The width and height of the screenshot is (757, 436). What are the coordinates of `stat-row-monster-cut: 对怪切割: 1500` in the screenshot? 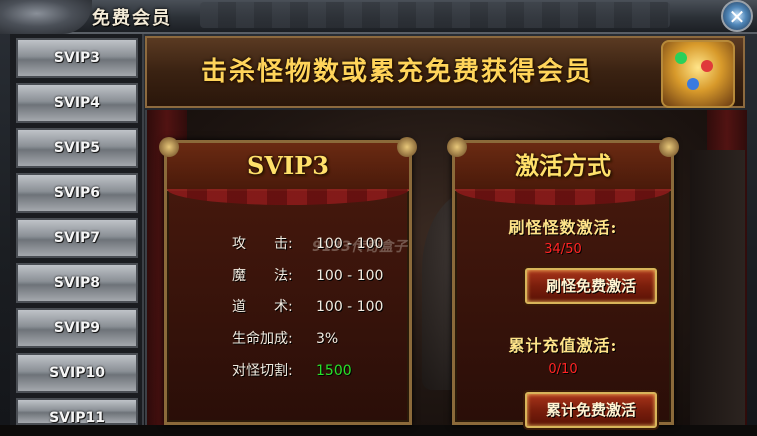 It's located at (322, 371).